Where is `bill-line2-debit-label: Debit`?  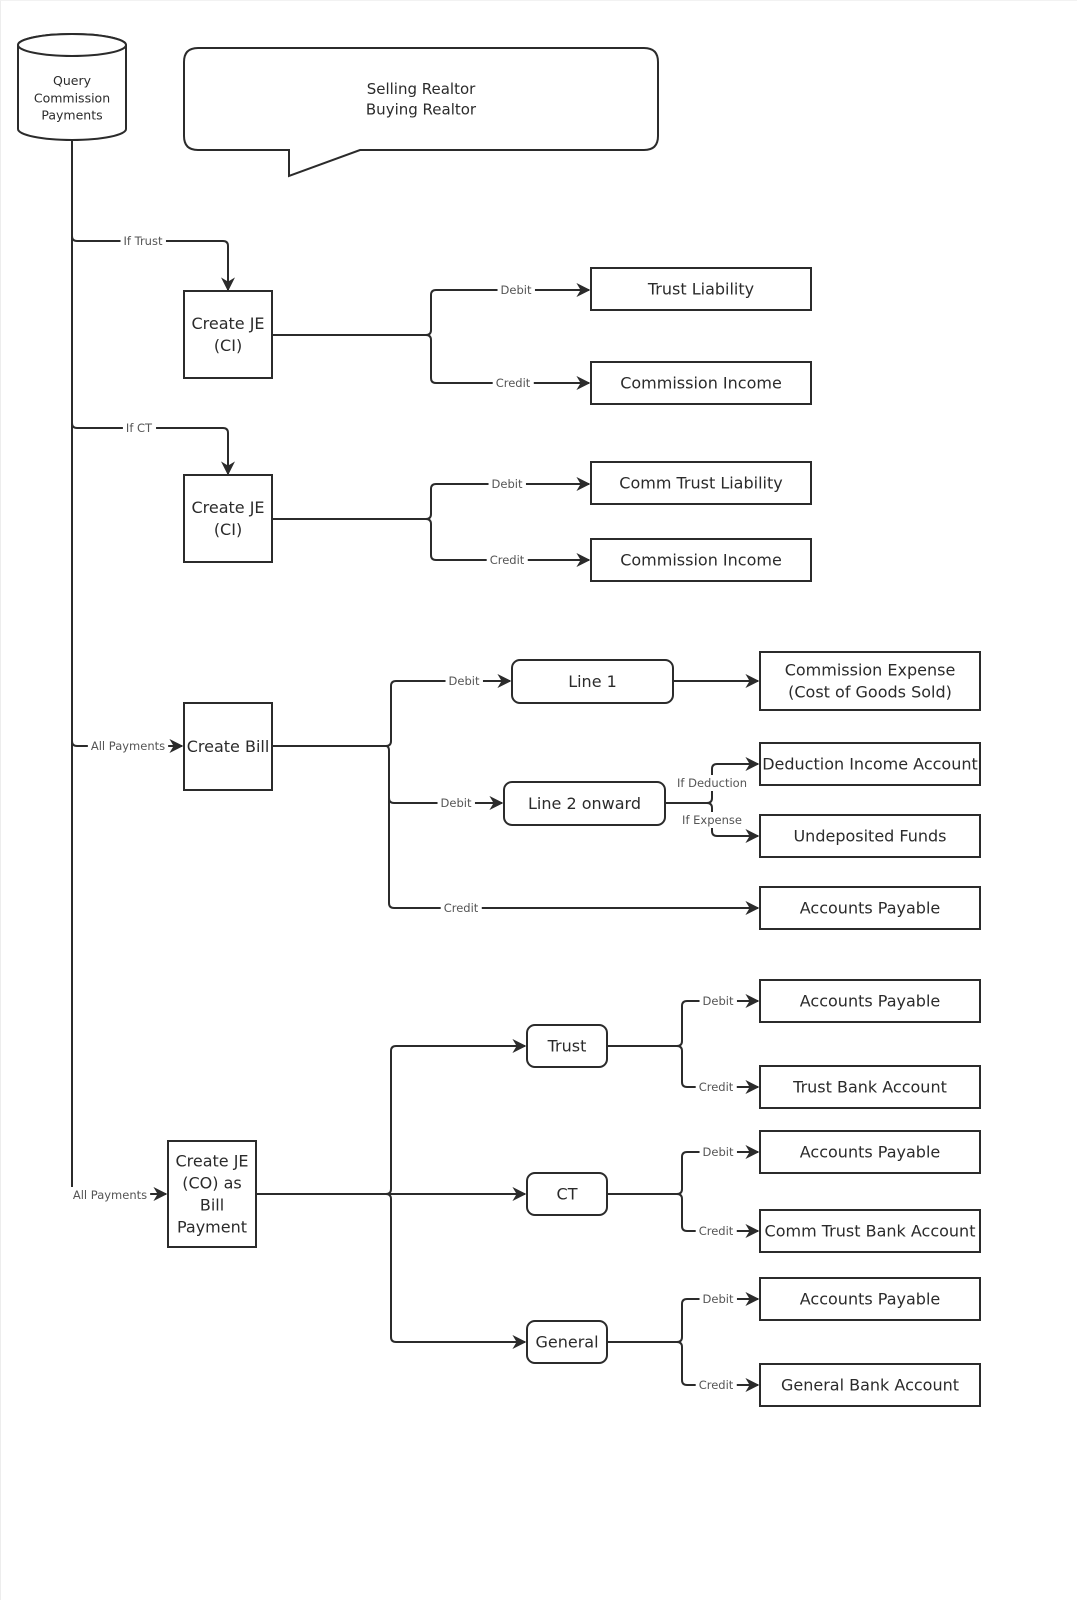 bill-line2-debit-label: Debit is located at coordinates (456, 803).